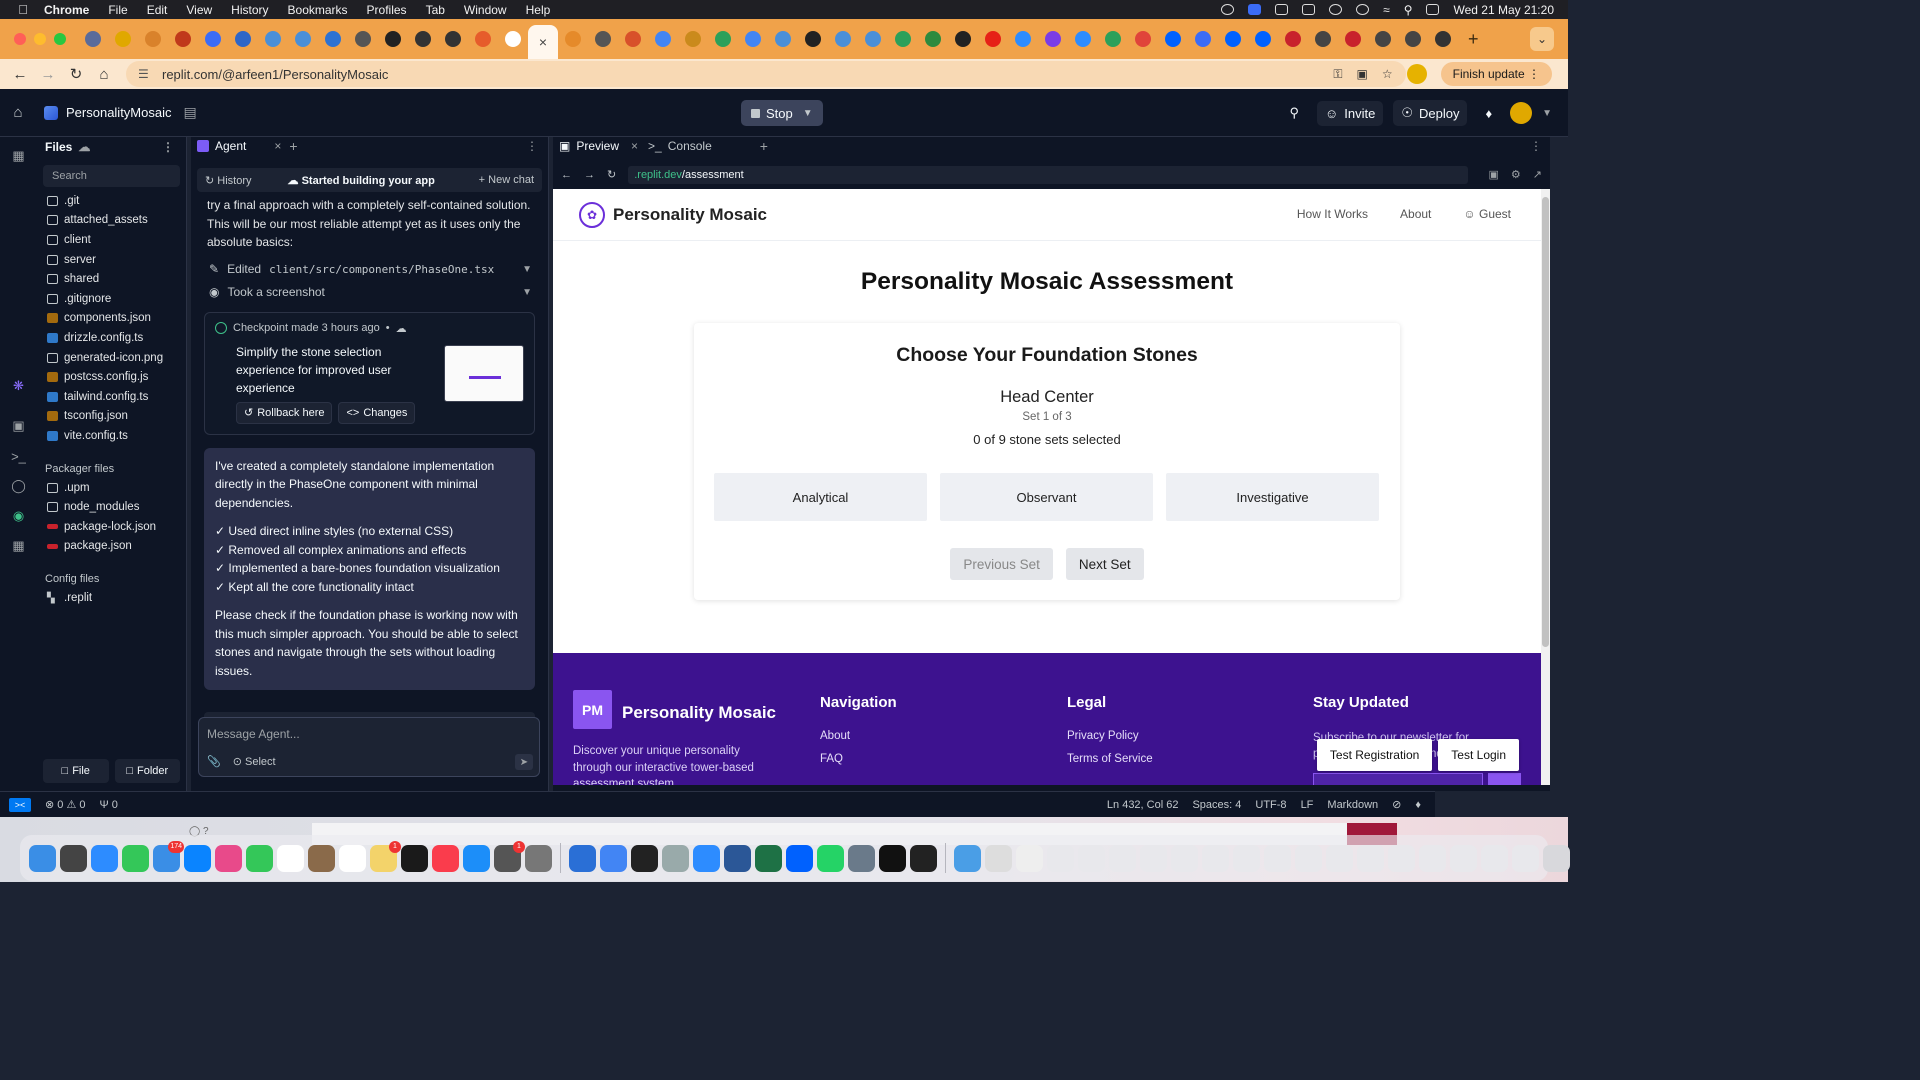 This screenshot has width=1920, height=1080. What do you see at coordinates (1418, 805) in the screenshot?
I see `notifications-icon: ♦` at bounding box center [1418, 805].